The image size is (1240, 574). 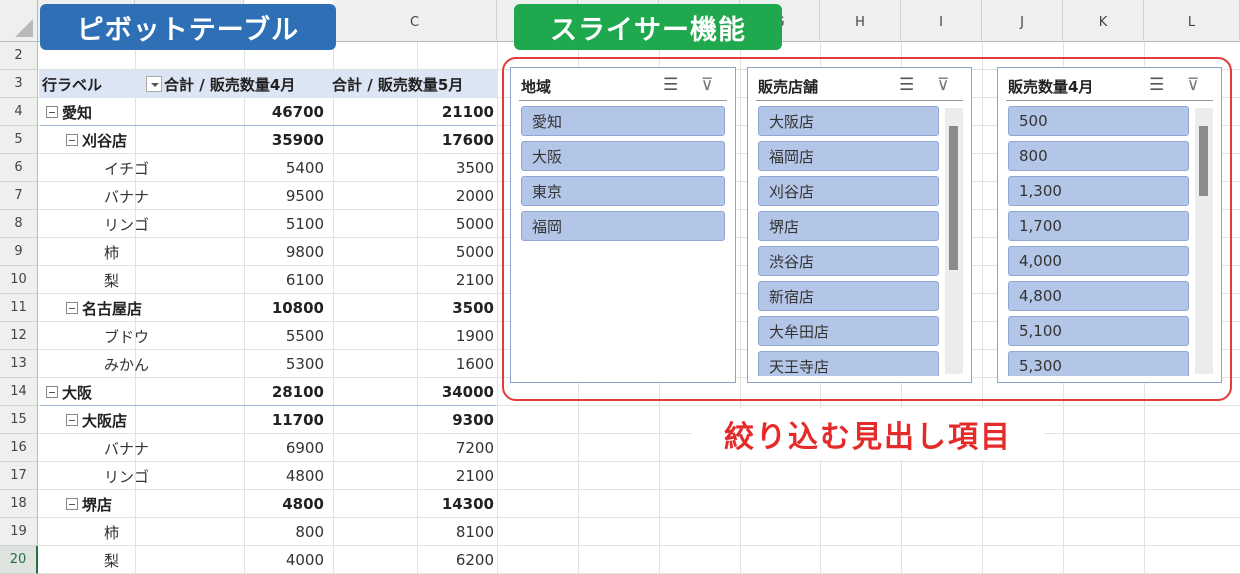 What do you see at coordinates (467, 392) in the screenshot?
I see `pivot-value-may: 34000` at bounding box center [467, 392].